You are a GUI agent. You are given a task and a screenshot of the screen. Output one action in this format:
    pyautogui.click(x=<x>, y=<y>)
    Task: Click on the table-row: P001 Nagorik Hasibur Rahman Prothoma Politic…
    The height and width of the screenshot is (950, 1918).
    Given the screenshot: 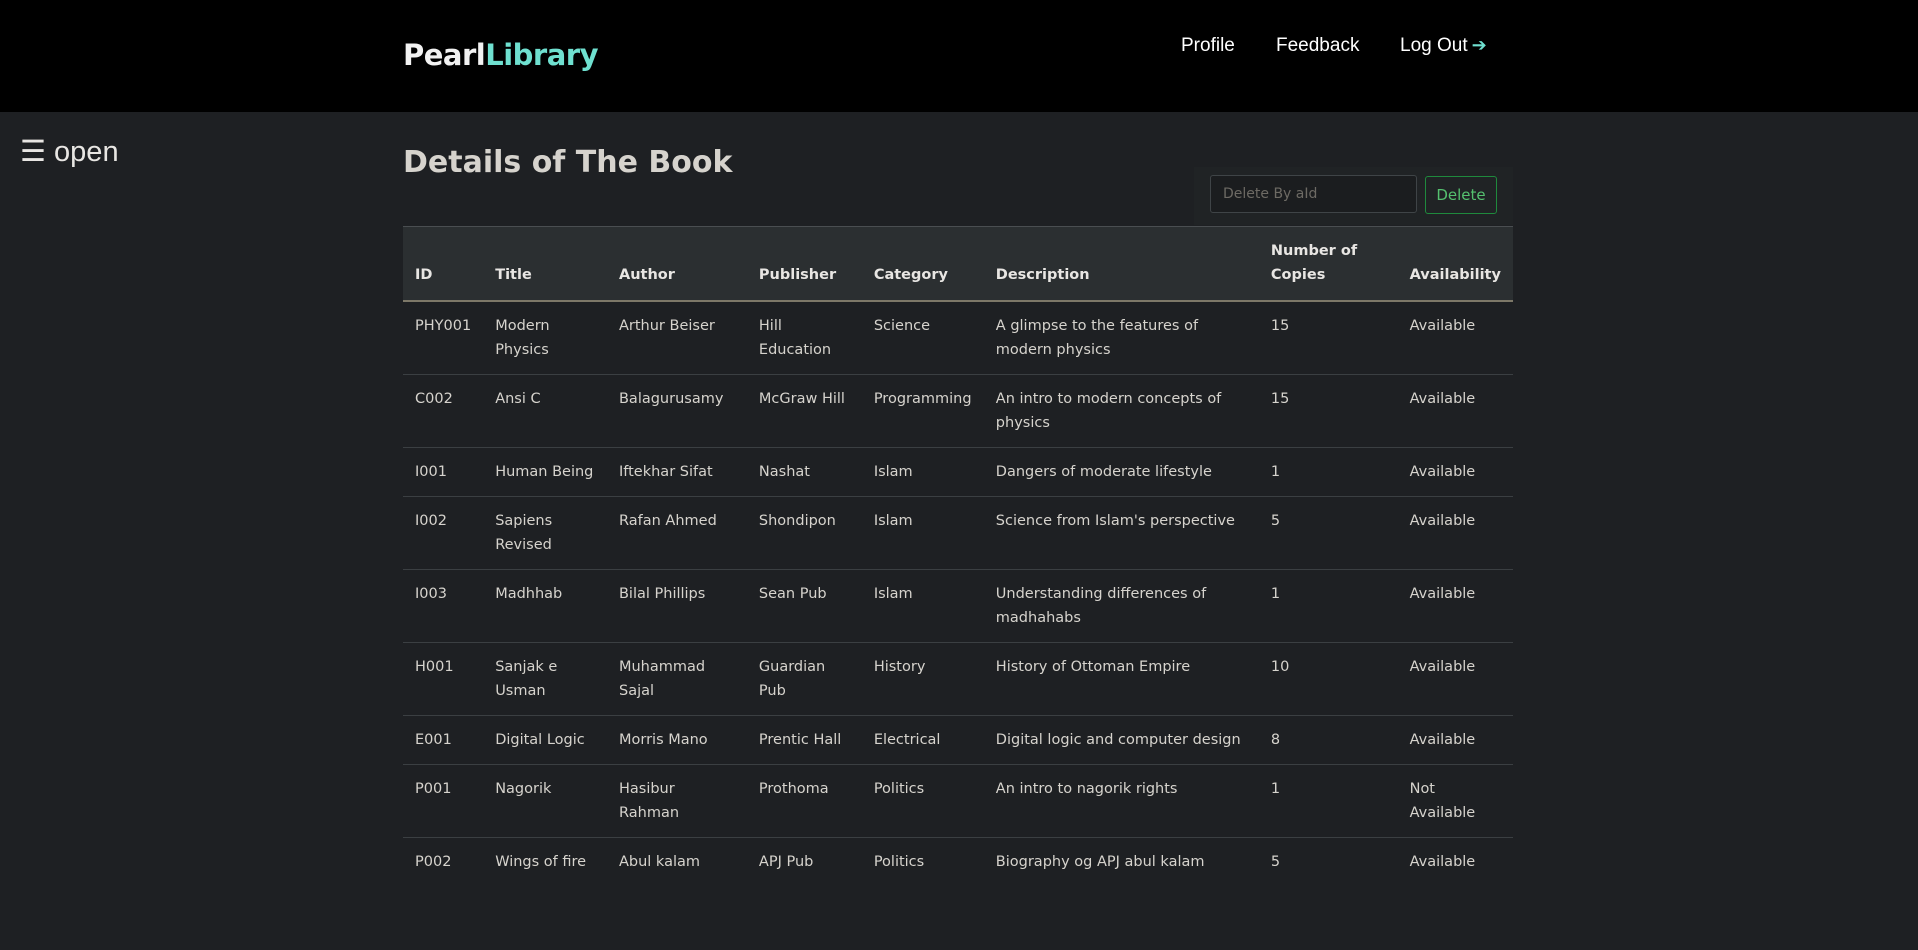 What is the action you would take?
    pyautogui.click(x=958, y=801)
    